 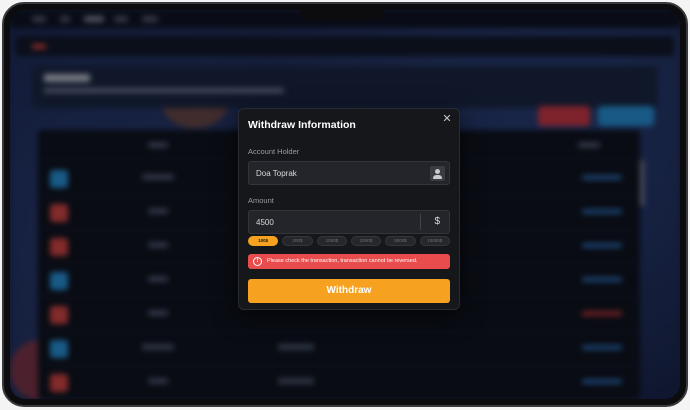 I want to click on amount-presets: 100$ 200$ 1000$ 2000$ 5000$ 10000$, so click(x=349, y=241).